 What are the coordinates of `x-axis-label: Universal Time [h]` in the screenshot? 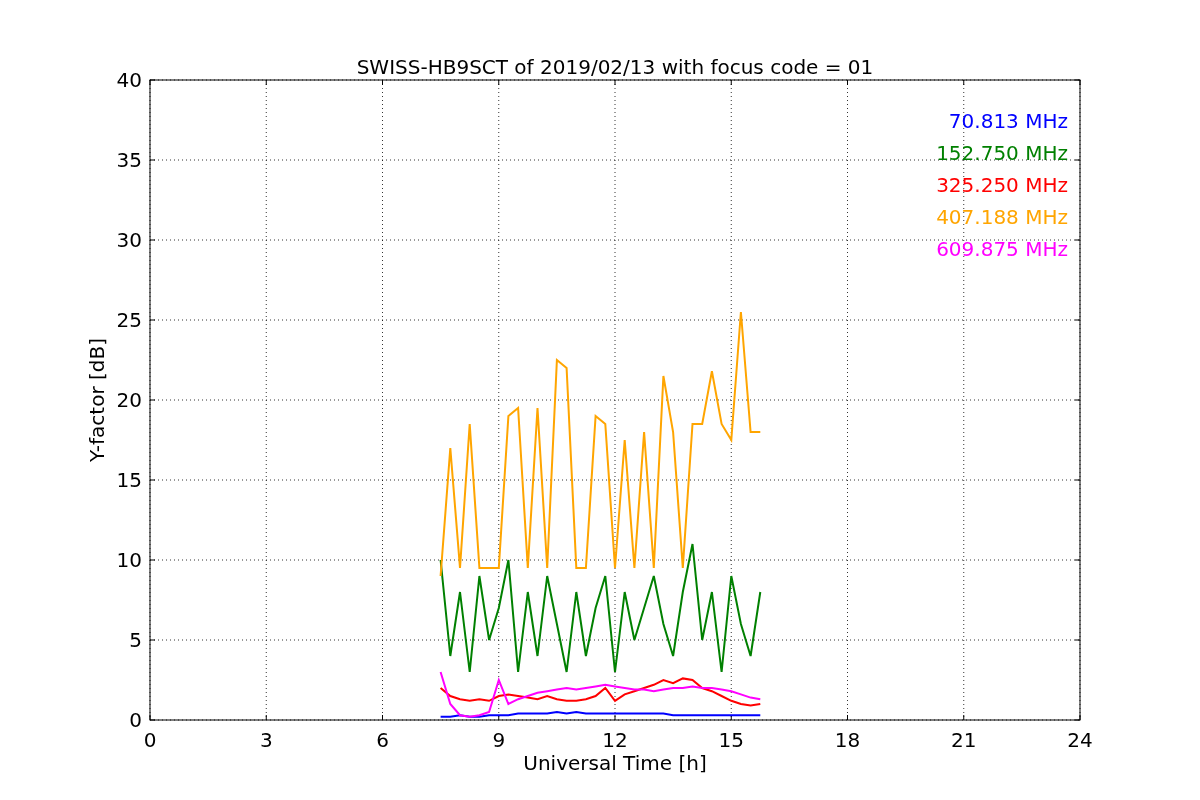 It's located at (615, 763).